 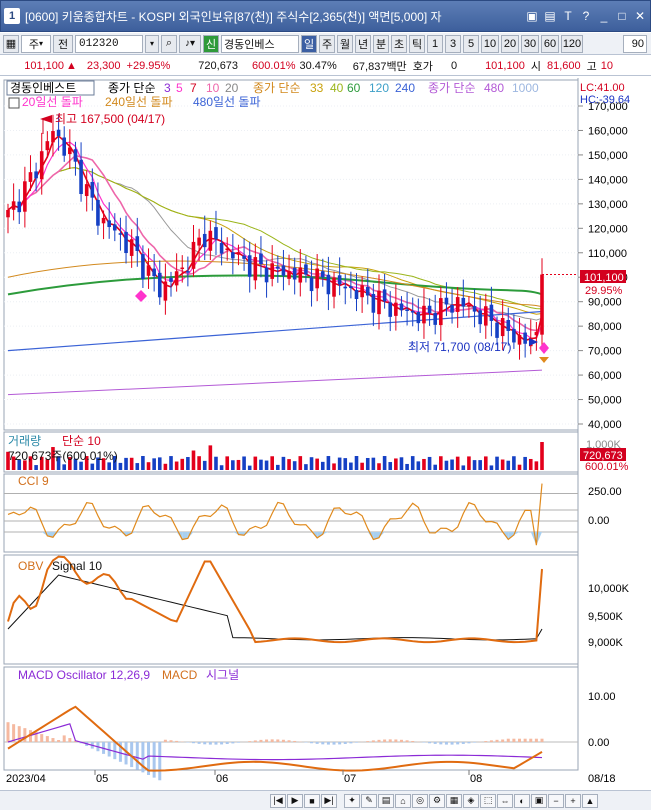 I want to click on search-icon: ⌕, so click(x=169, y=43).